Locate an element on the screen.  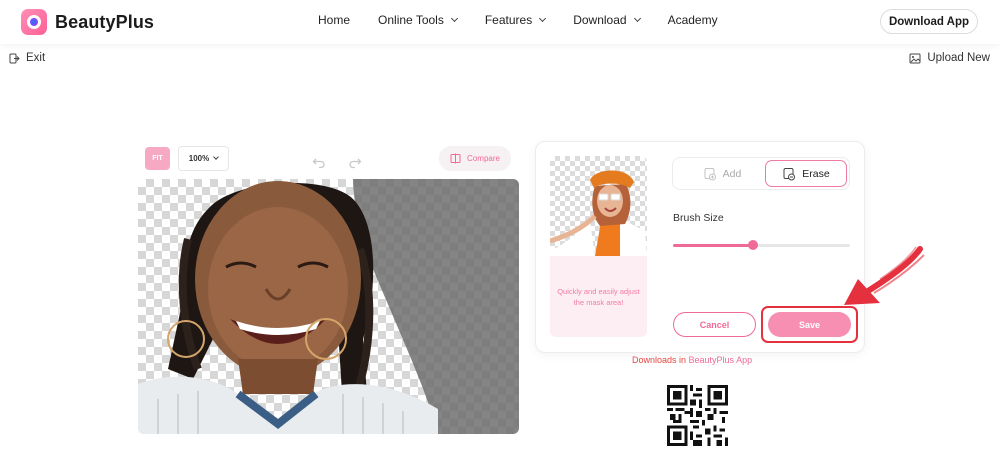
compare-button: Compare is located at coordinates (475, 158).